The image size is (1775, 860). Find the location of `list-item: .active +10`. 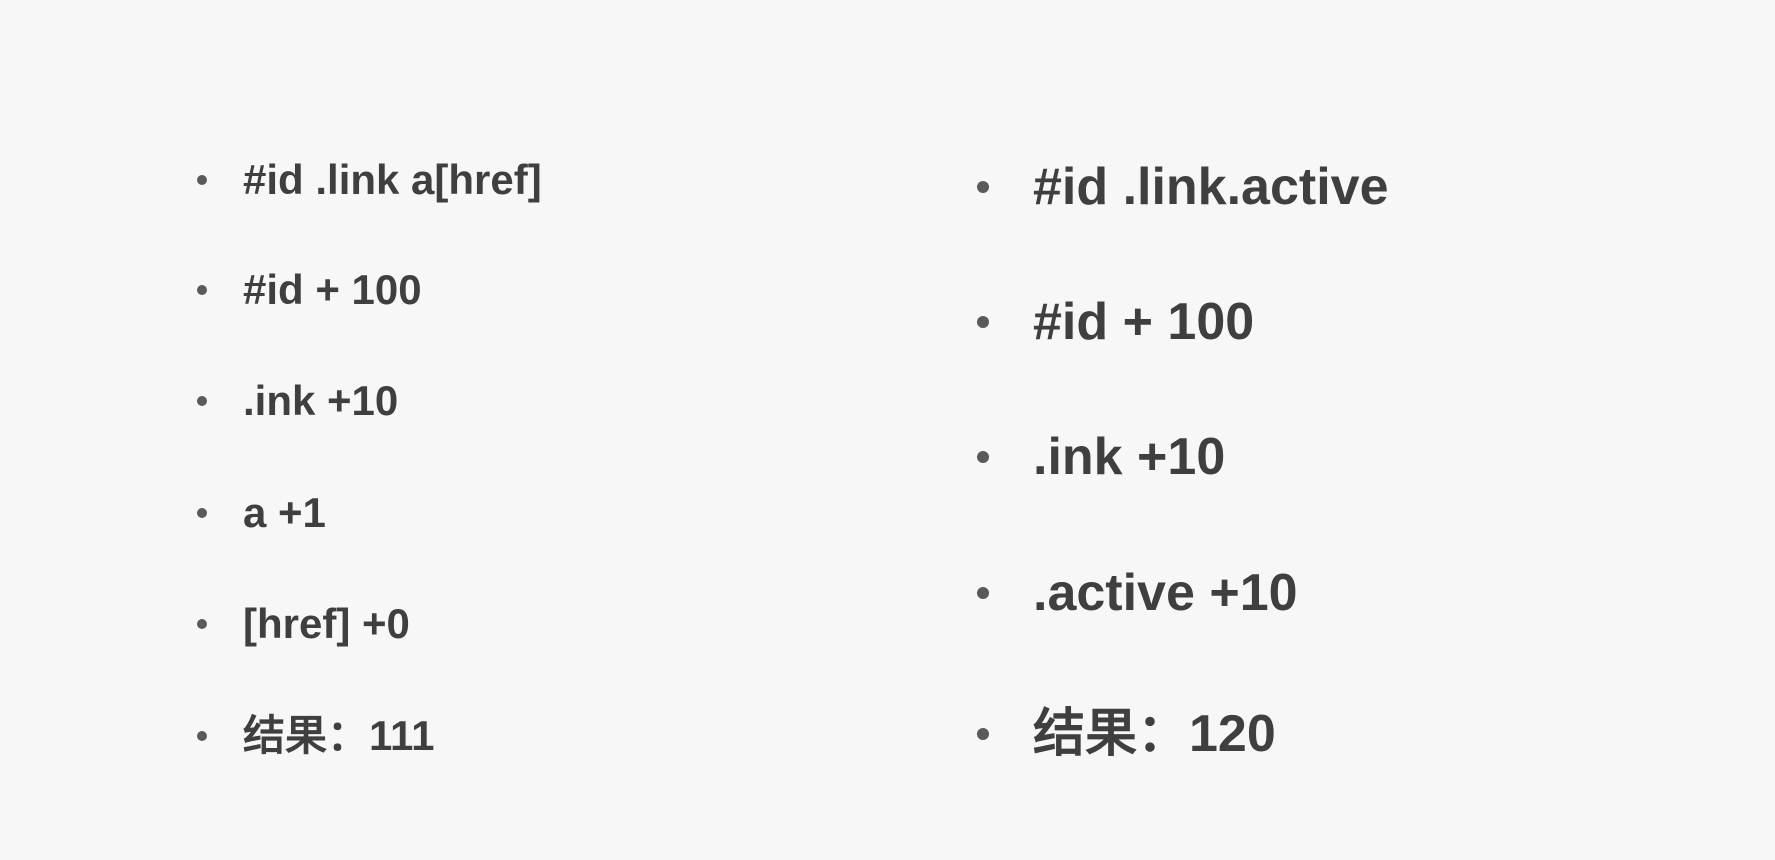

list-item: .active +10 is located at coordinates (1137, 593).